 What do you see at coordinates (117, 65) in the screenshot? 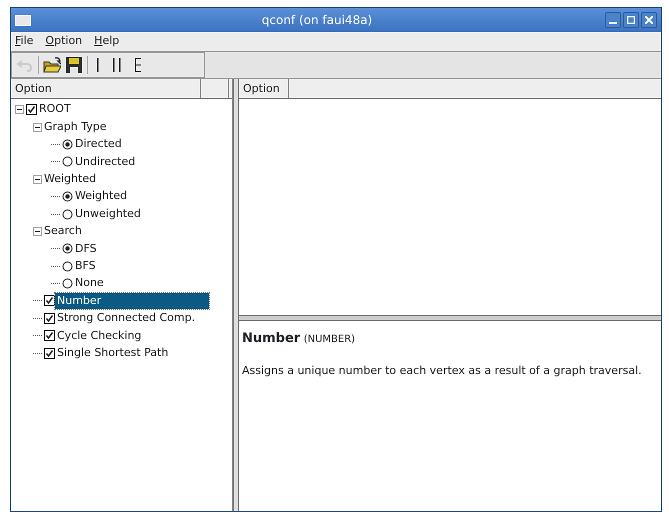
I see `split-view-icon` at bounding box center [117, 65].